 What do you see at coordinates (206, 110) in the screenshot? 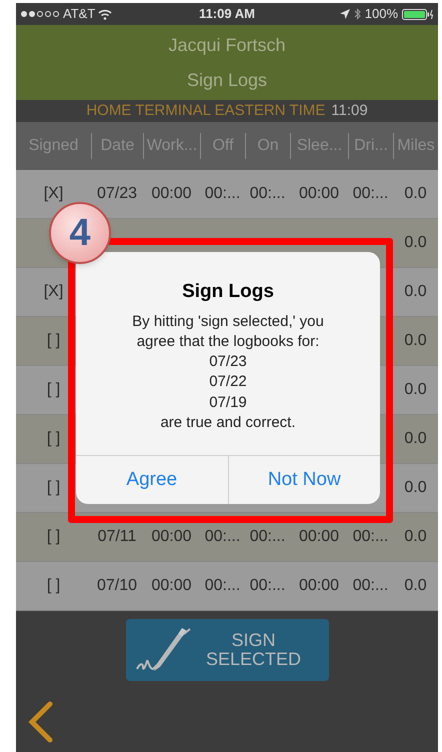
I see `terminal-label: HOME TERMINAL EASTERN TIME` at bounding box center [206, 110].